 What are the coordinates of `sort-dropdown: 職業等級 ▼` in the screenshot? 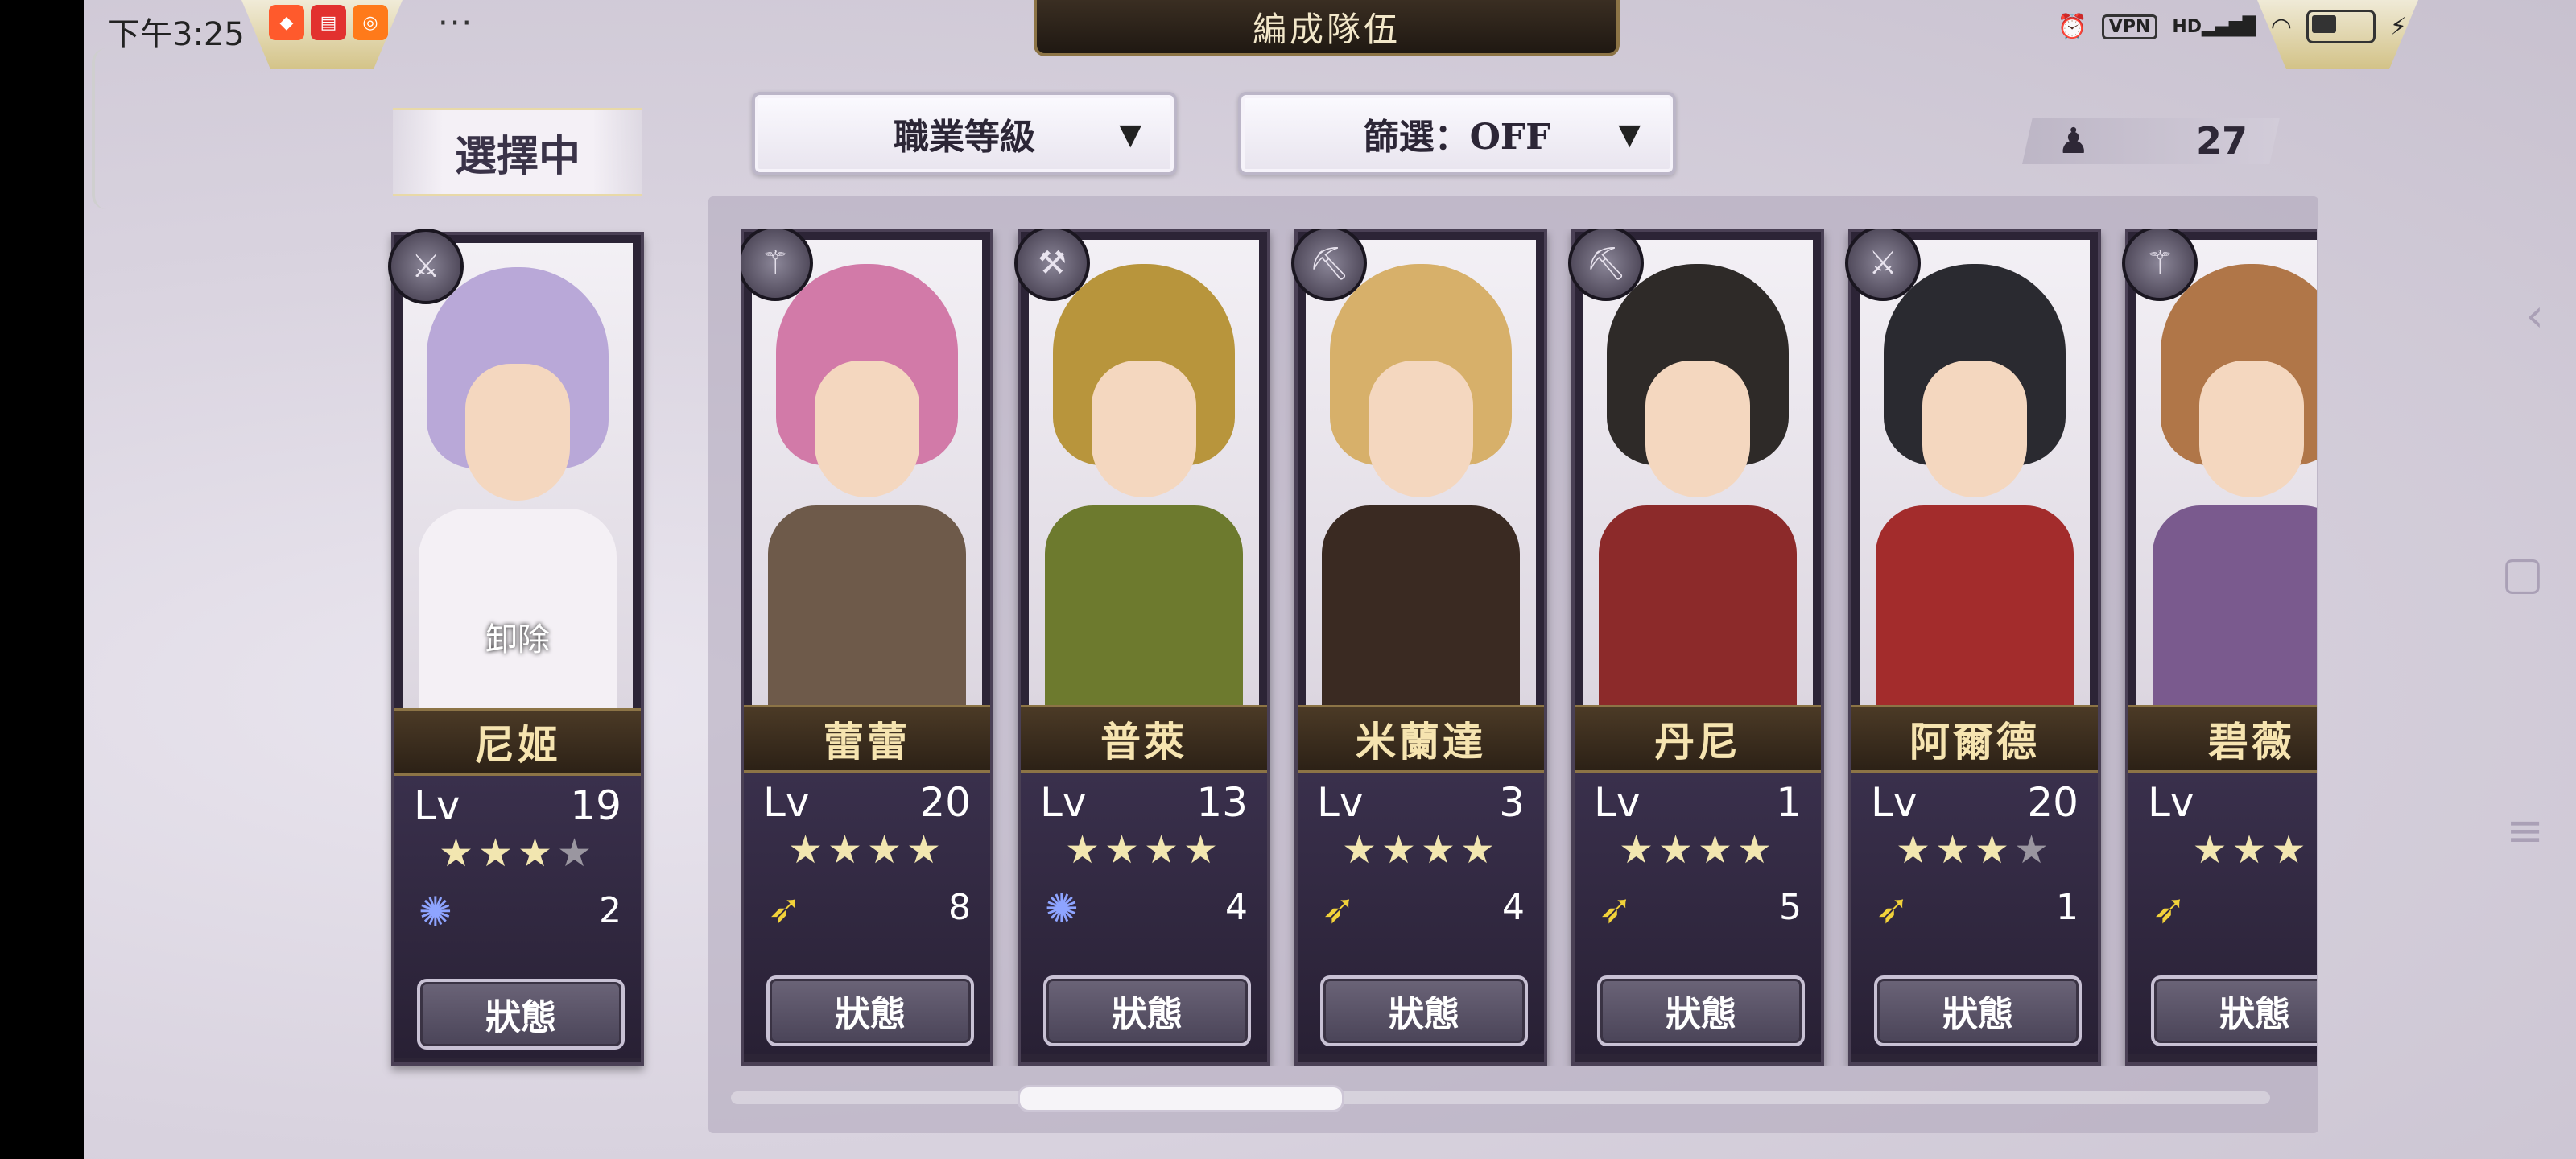 It's located at (965, 133).